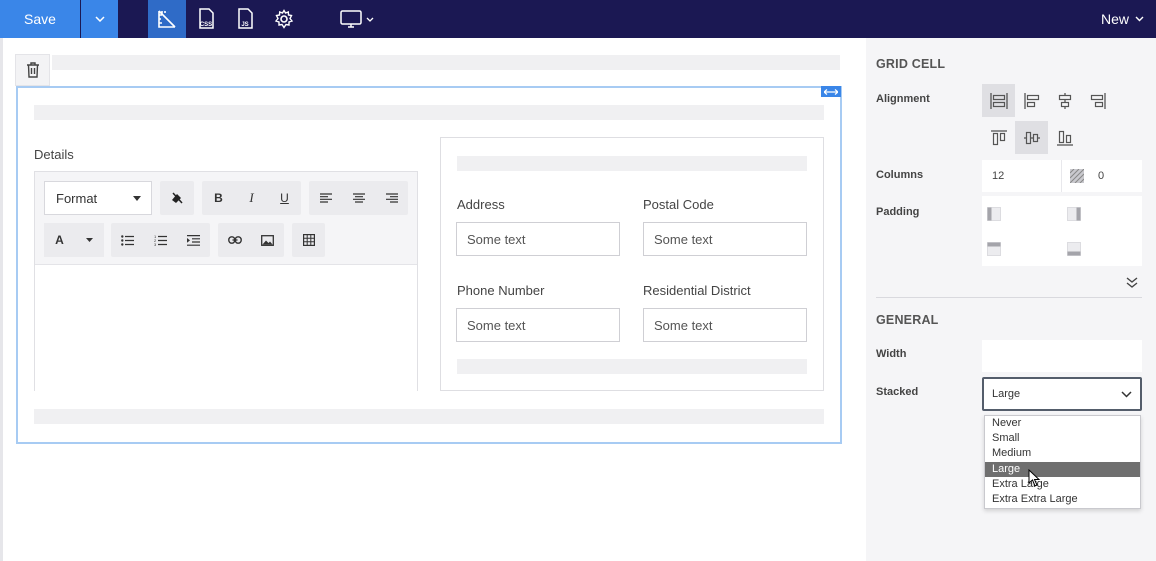 The height and width of the screenshot is (561, 1156). I want to click on residential-district-label: Residential District, so click(697, 290).